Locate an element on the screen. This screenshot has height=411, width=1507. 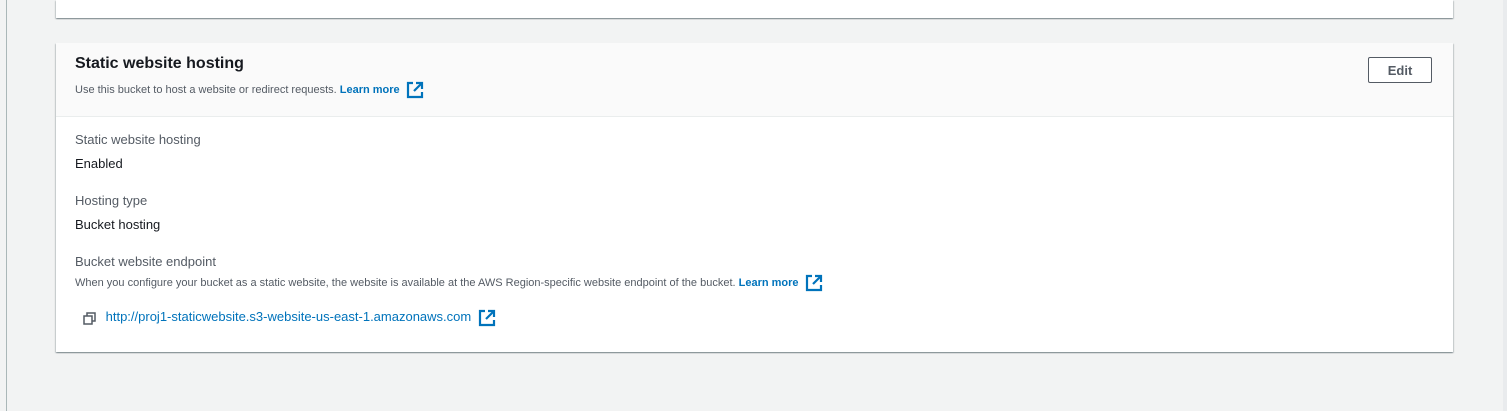
left-navigation-rail is located at coordinates (3, 205).